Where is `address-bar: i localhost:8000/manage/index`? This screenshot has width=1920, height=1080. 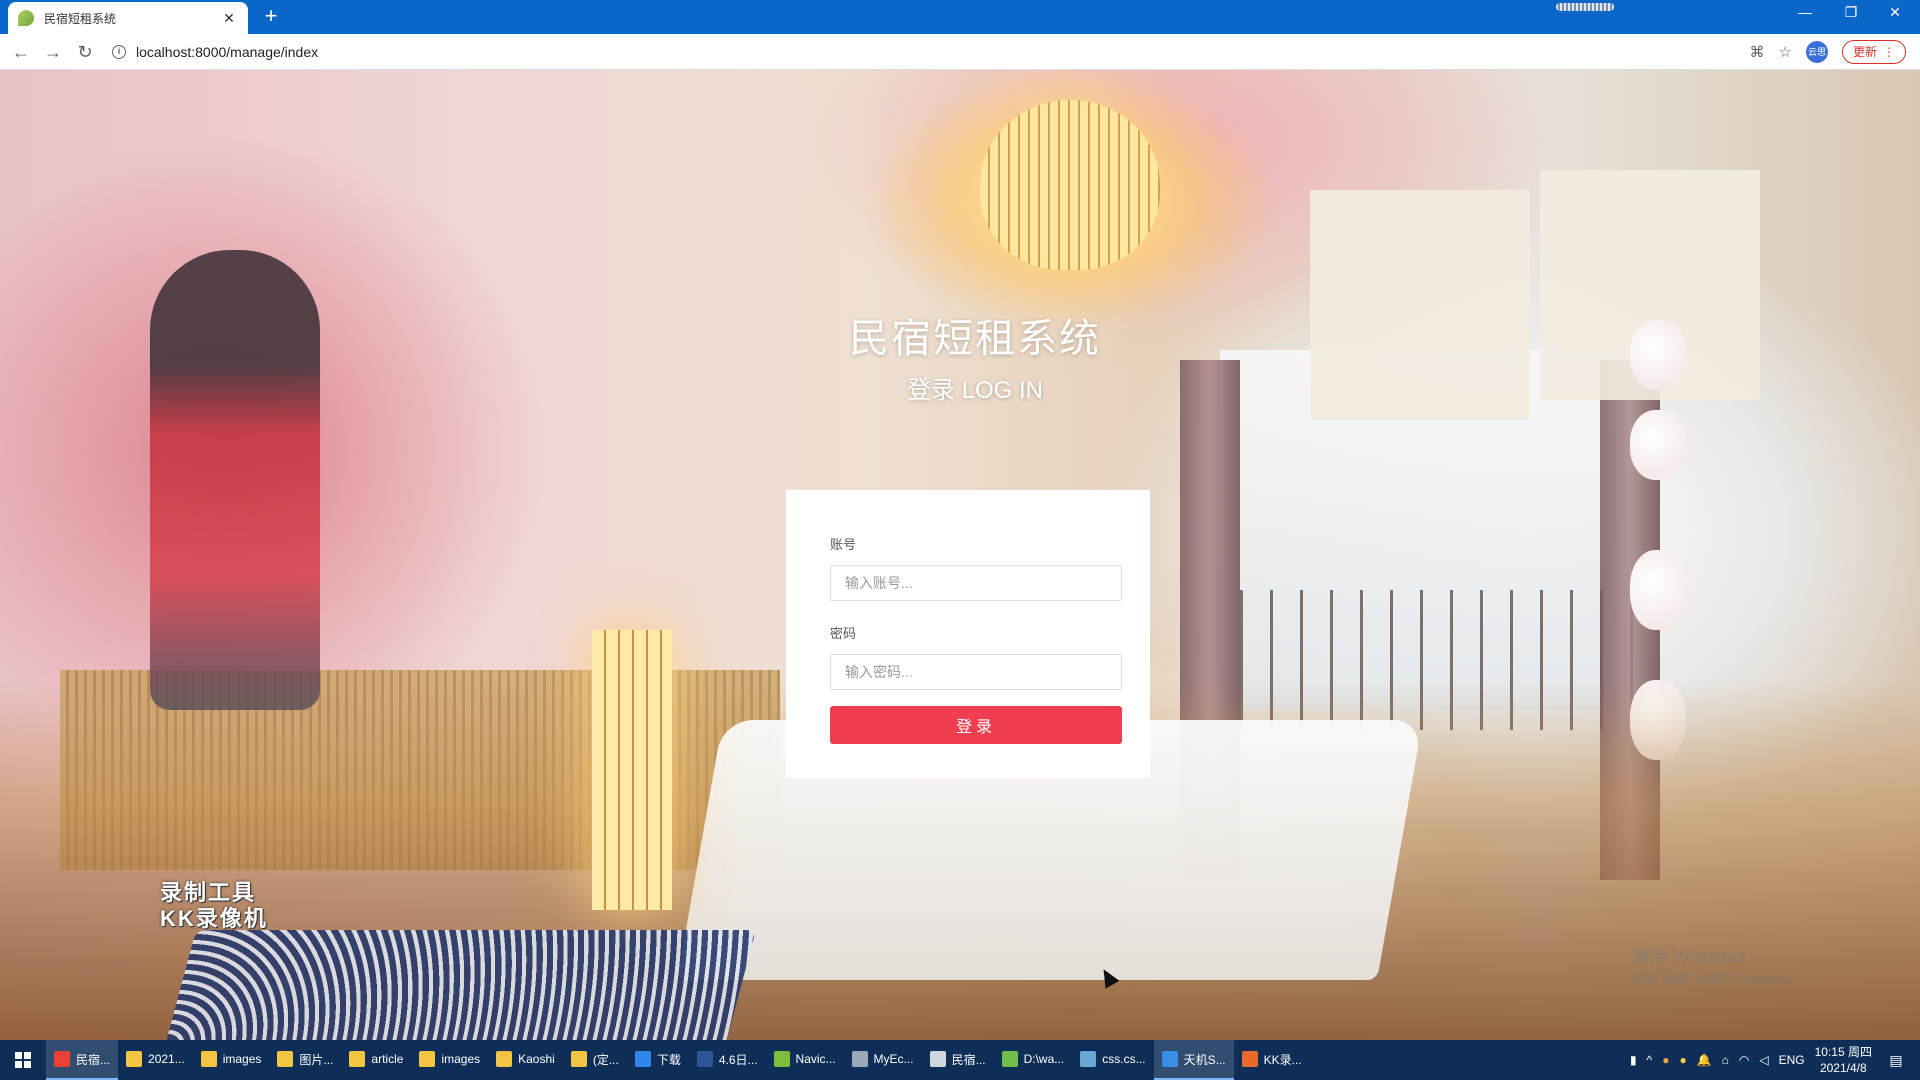
address-bar: i localhost:8000/manage/index is located at coordinates (852, 52).